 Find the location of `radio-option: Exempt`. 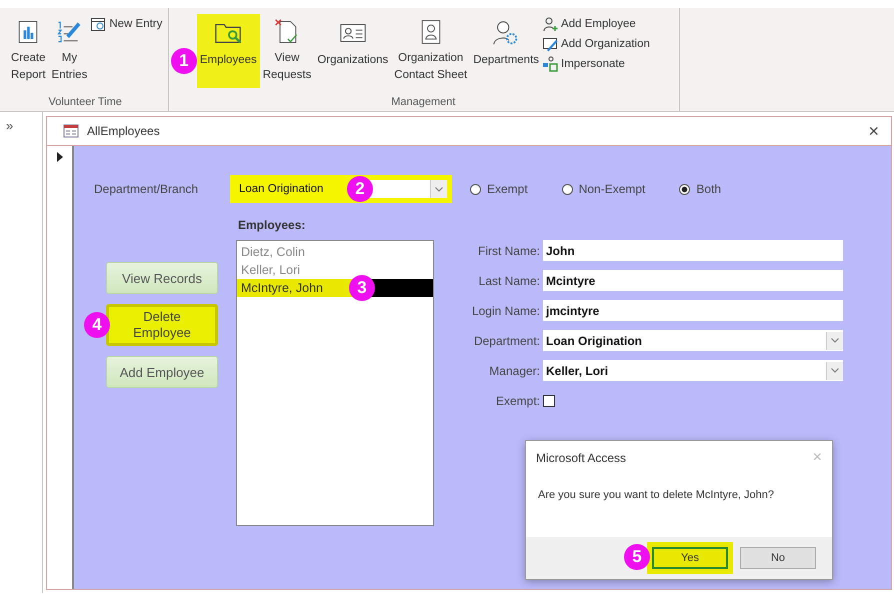

radio-option: Exempt is located at coordinates (499, 189).